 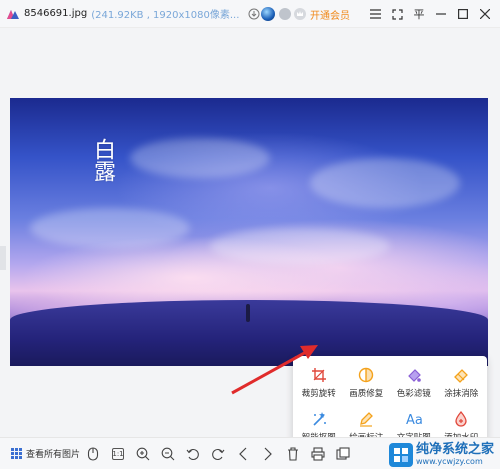 What do you see at coordinates (330, 14) in the screenshot?
I see `open-vip-link: 开通会员` at bounding box center [330, 14].